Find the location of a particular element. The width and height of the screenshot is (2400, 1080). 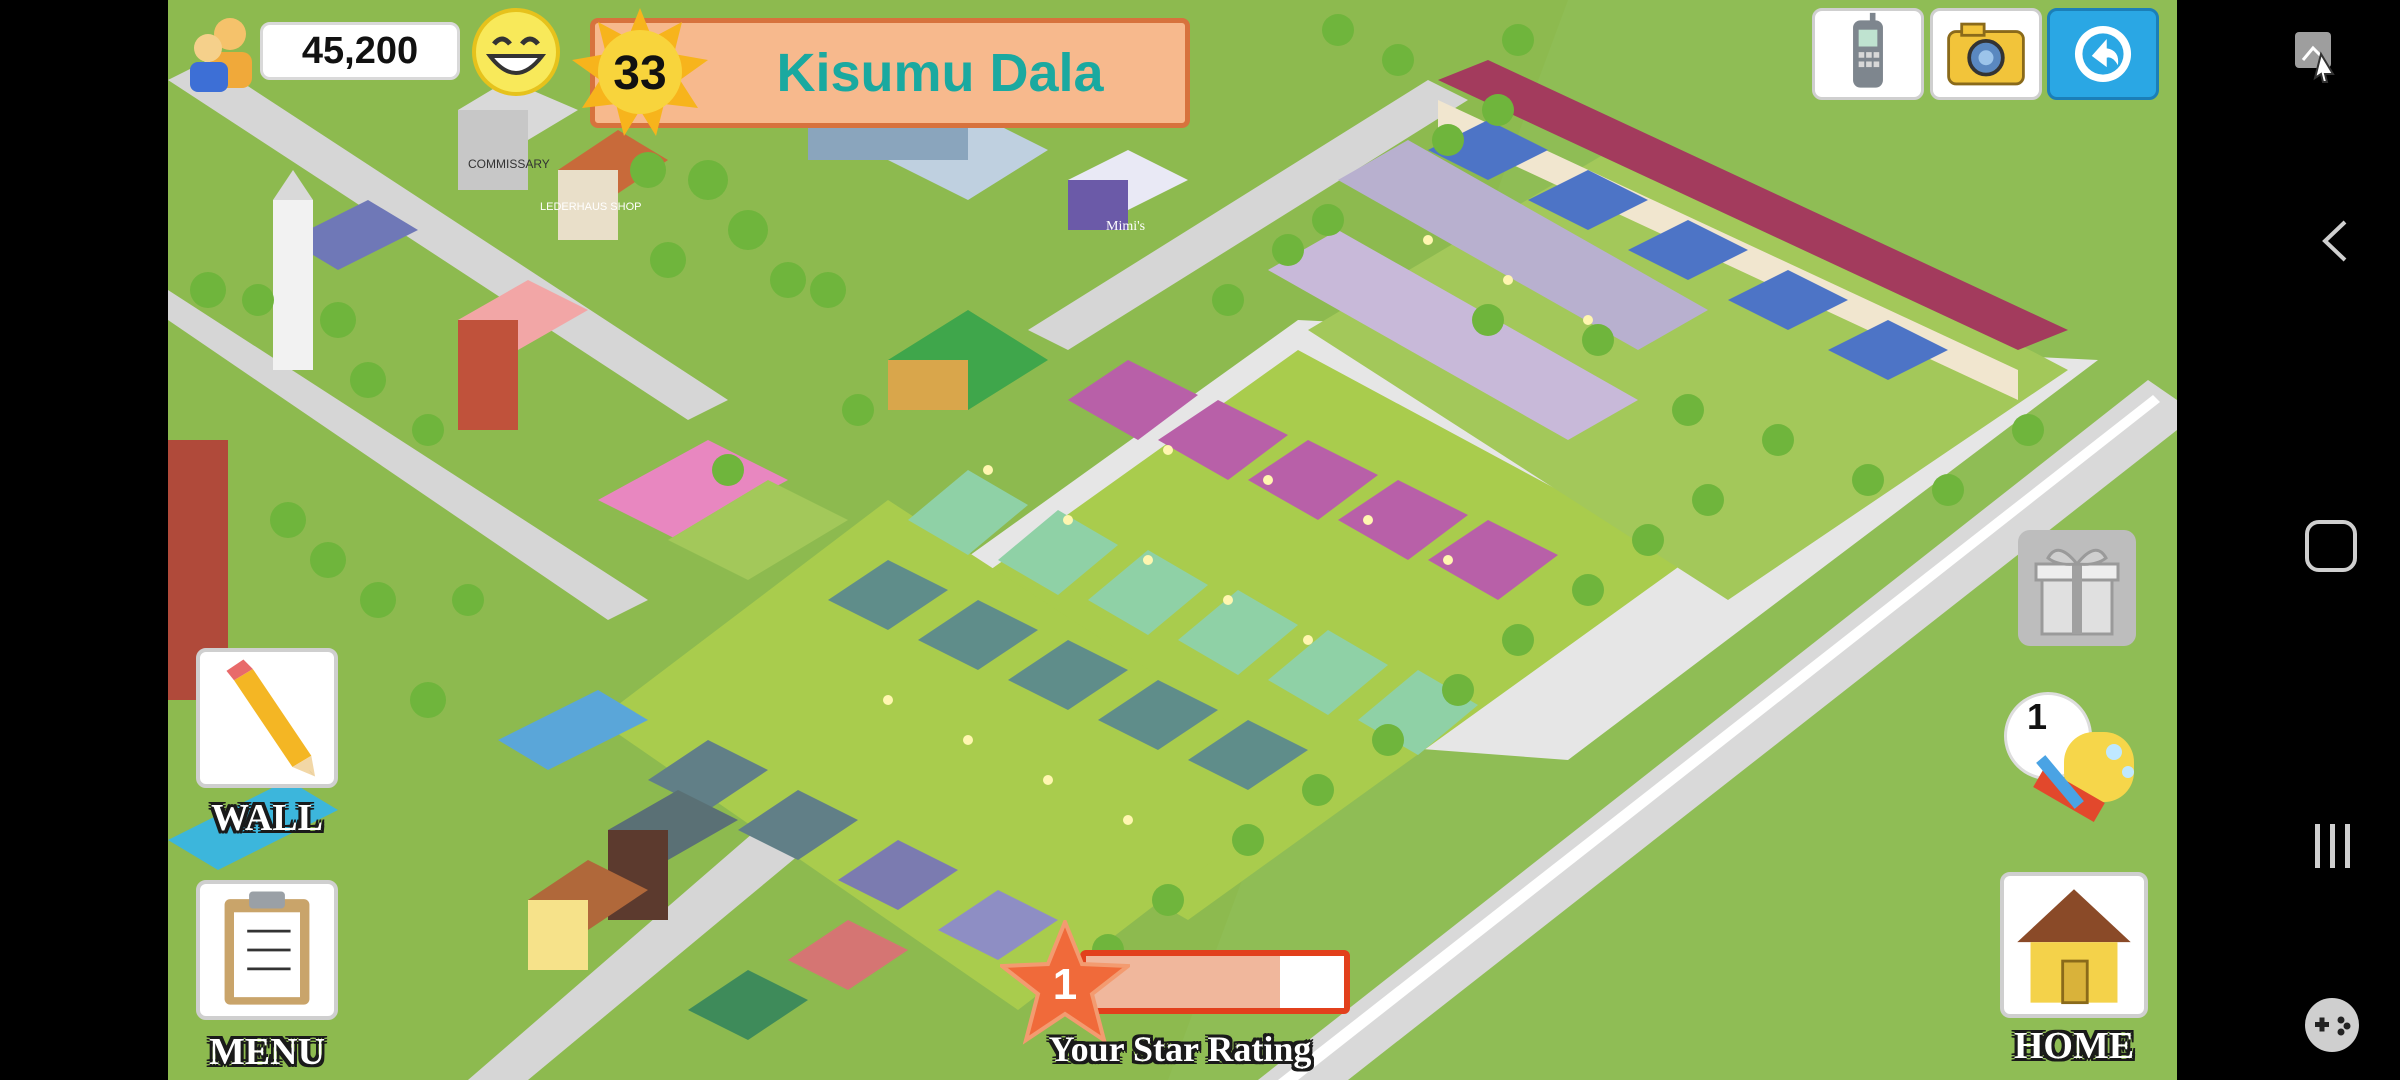

level-number: 33 is located at coordinates (640, 73).